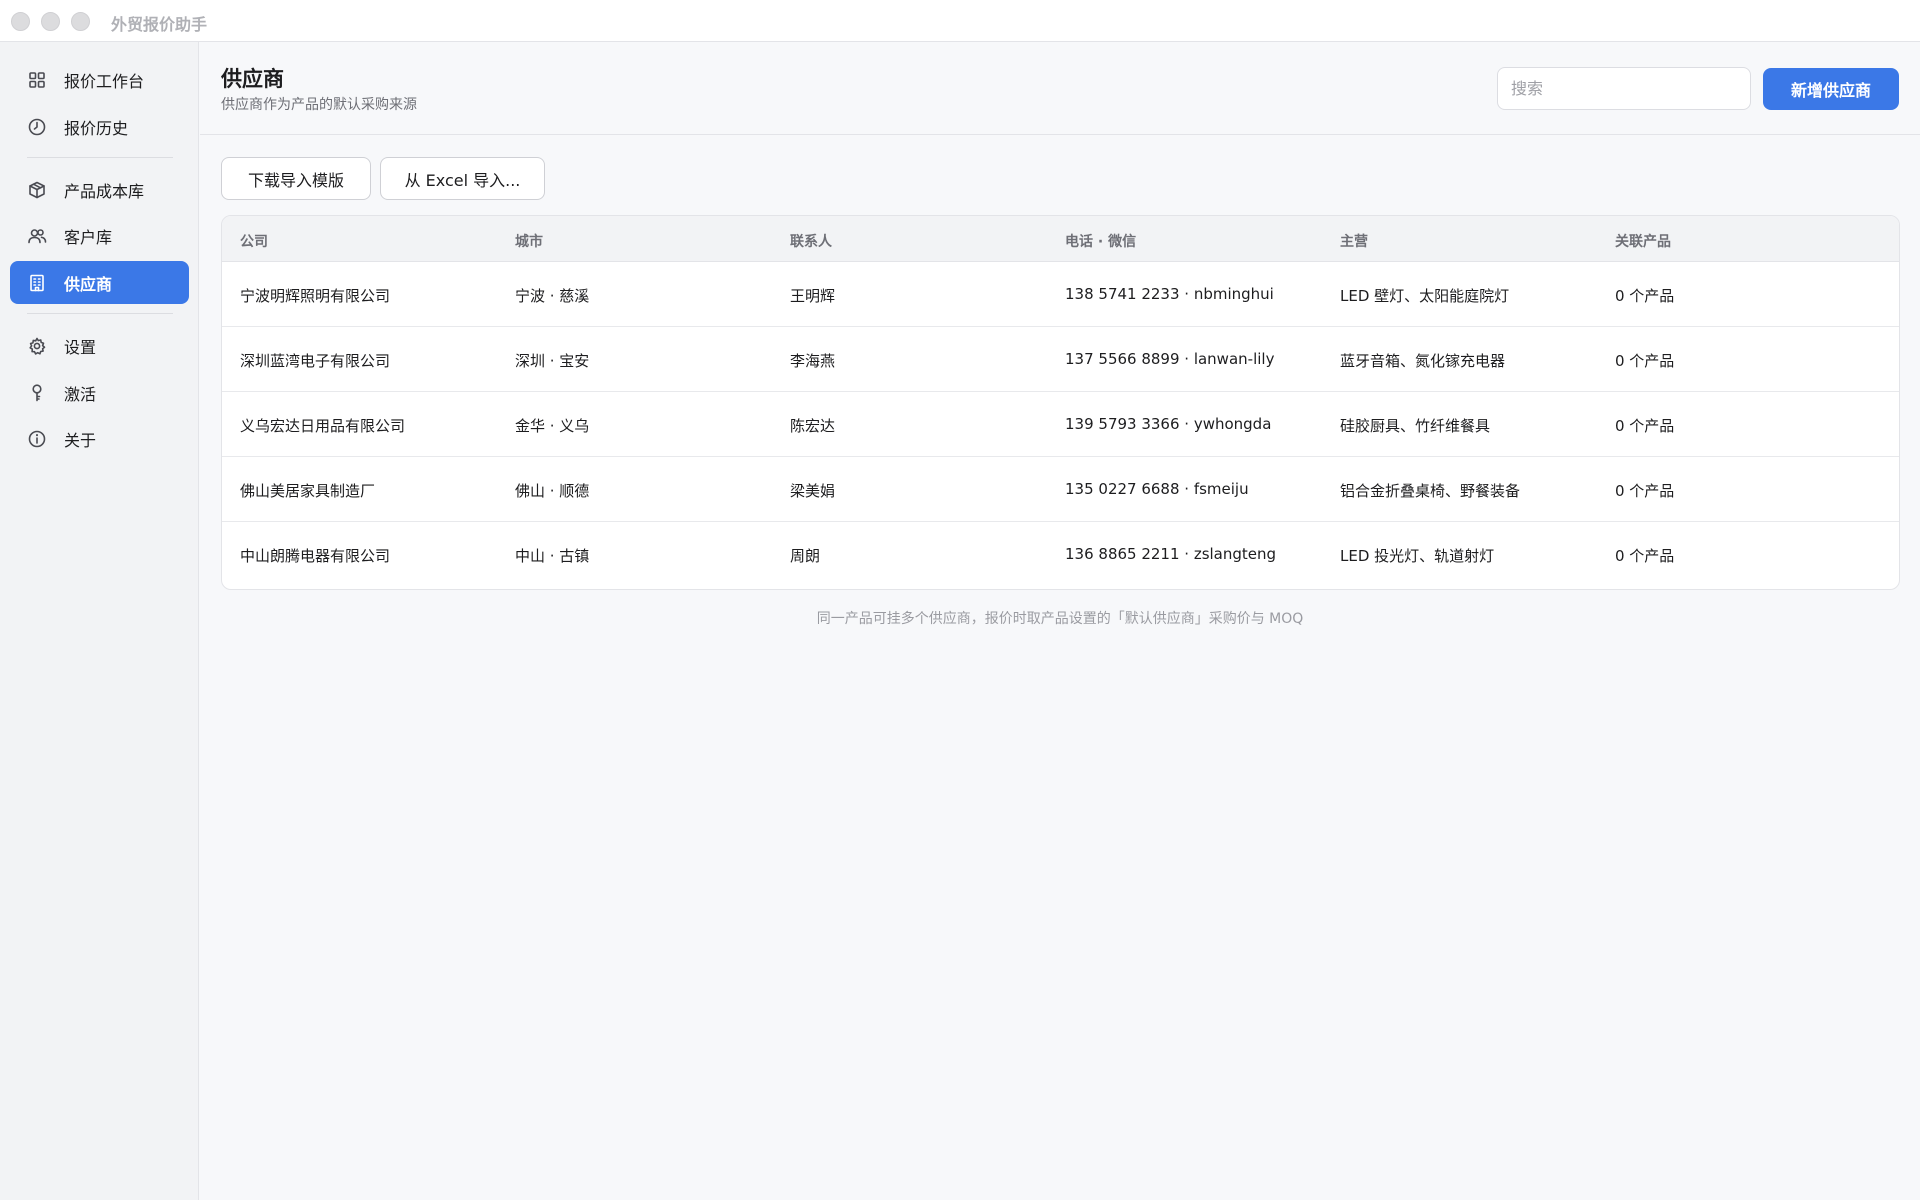 Image resolution: width=1920 pixels, height=1200 pixels. I want to click on cell-company: 宁波明辉照明有限公司, so click(315, 296).